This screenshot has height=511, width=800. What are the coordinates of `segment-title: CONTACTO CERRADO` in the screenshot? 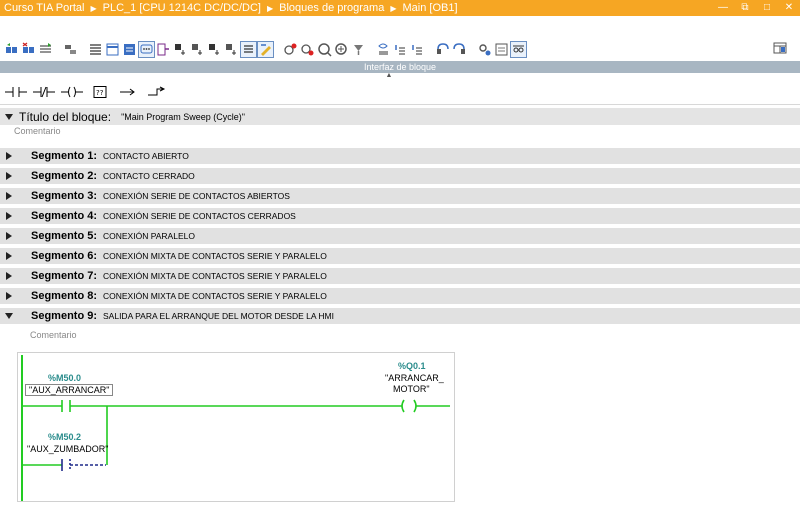 It's located at (149, 176).